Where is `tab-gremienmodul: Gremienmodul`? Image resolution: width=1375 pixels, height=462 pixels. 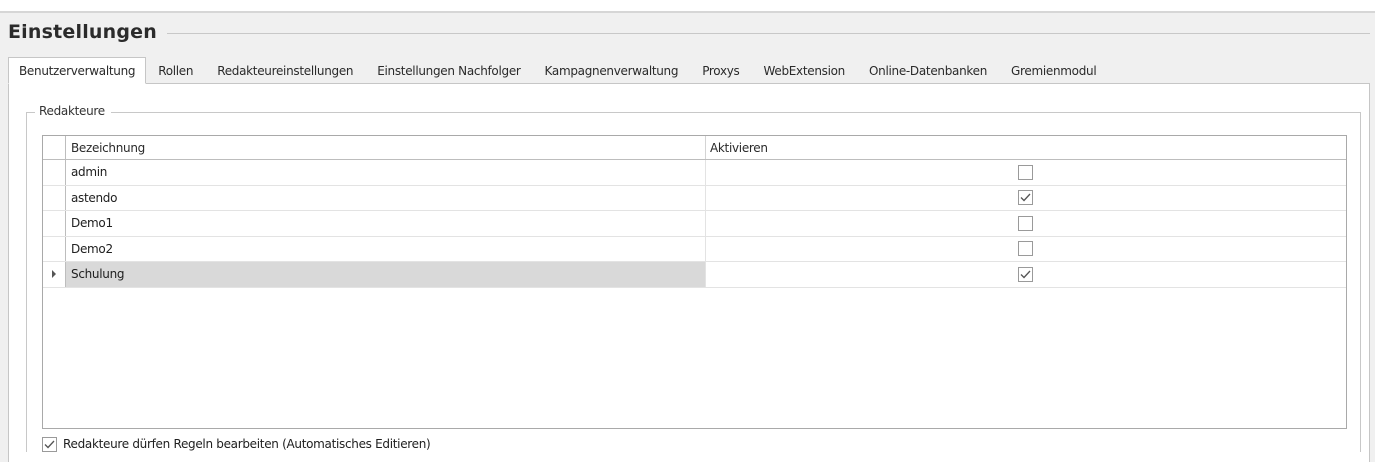 tab-gremienmodul: Gremienmodul is located at coordinates (1053, 70).